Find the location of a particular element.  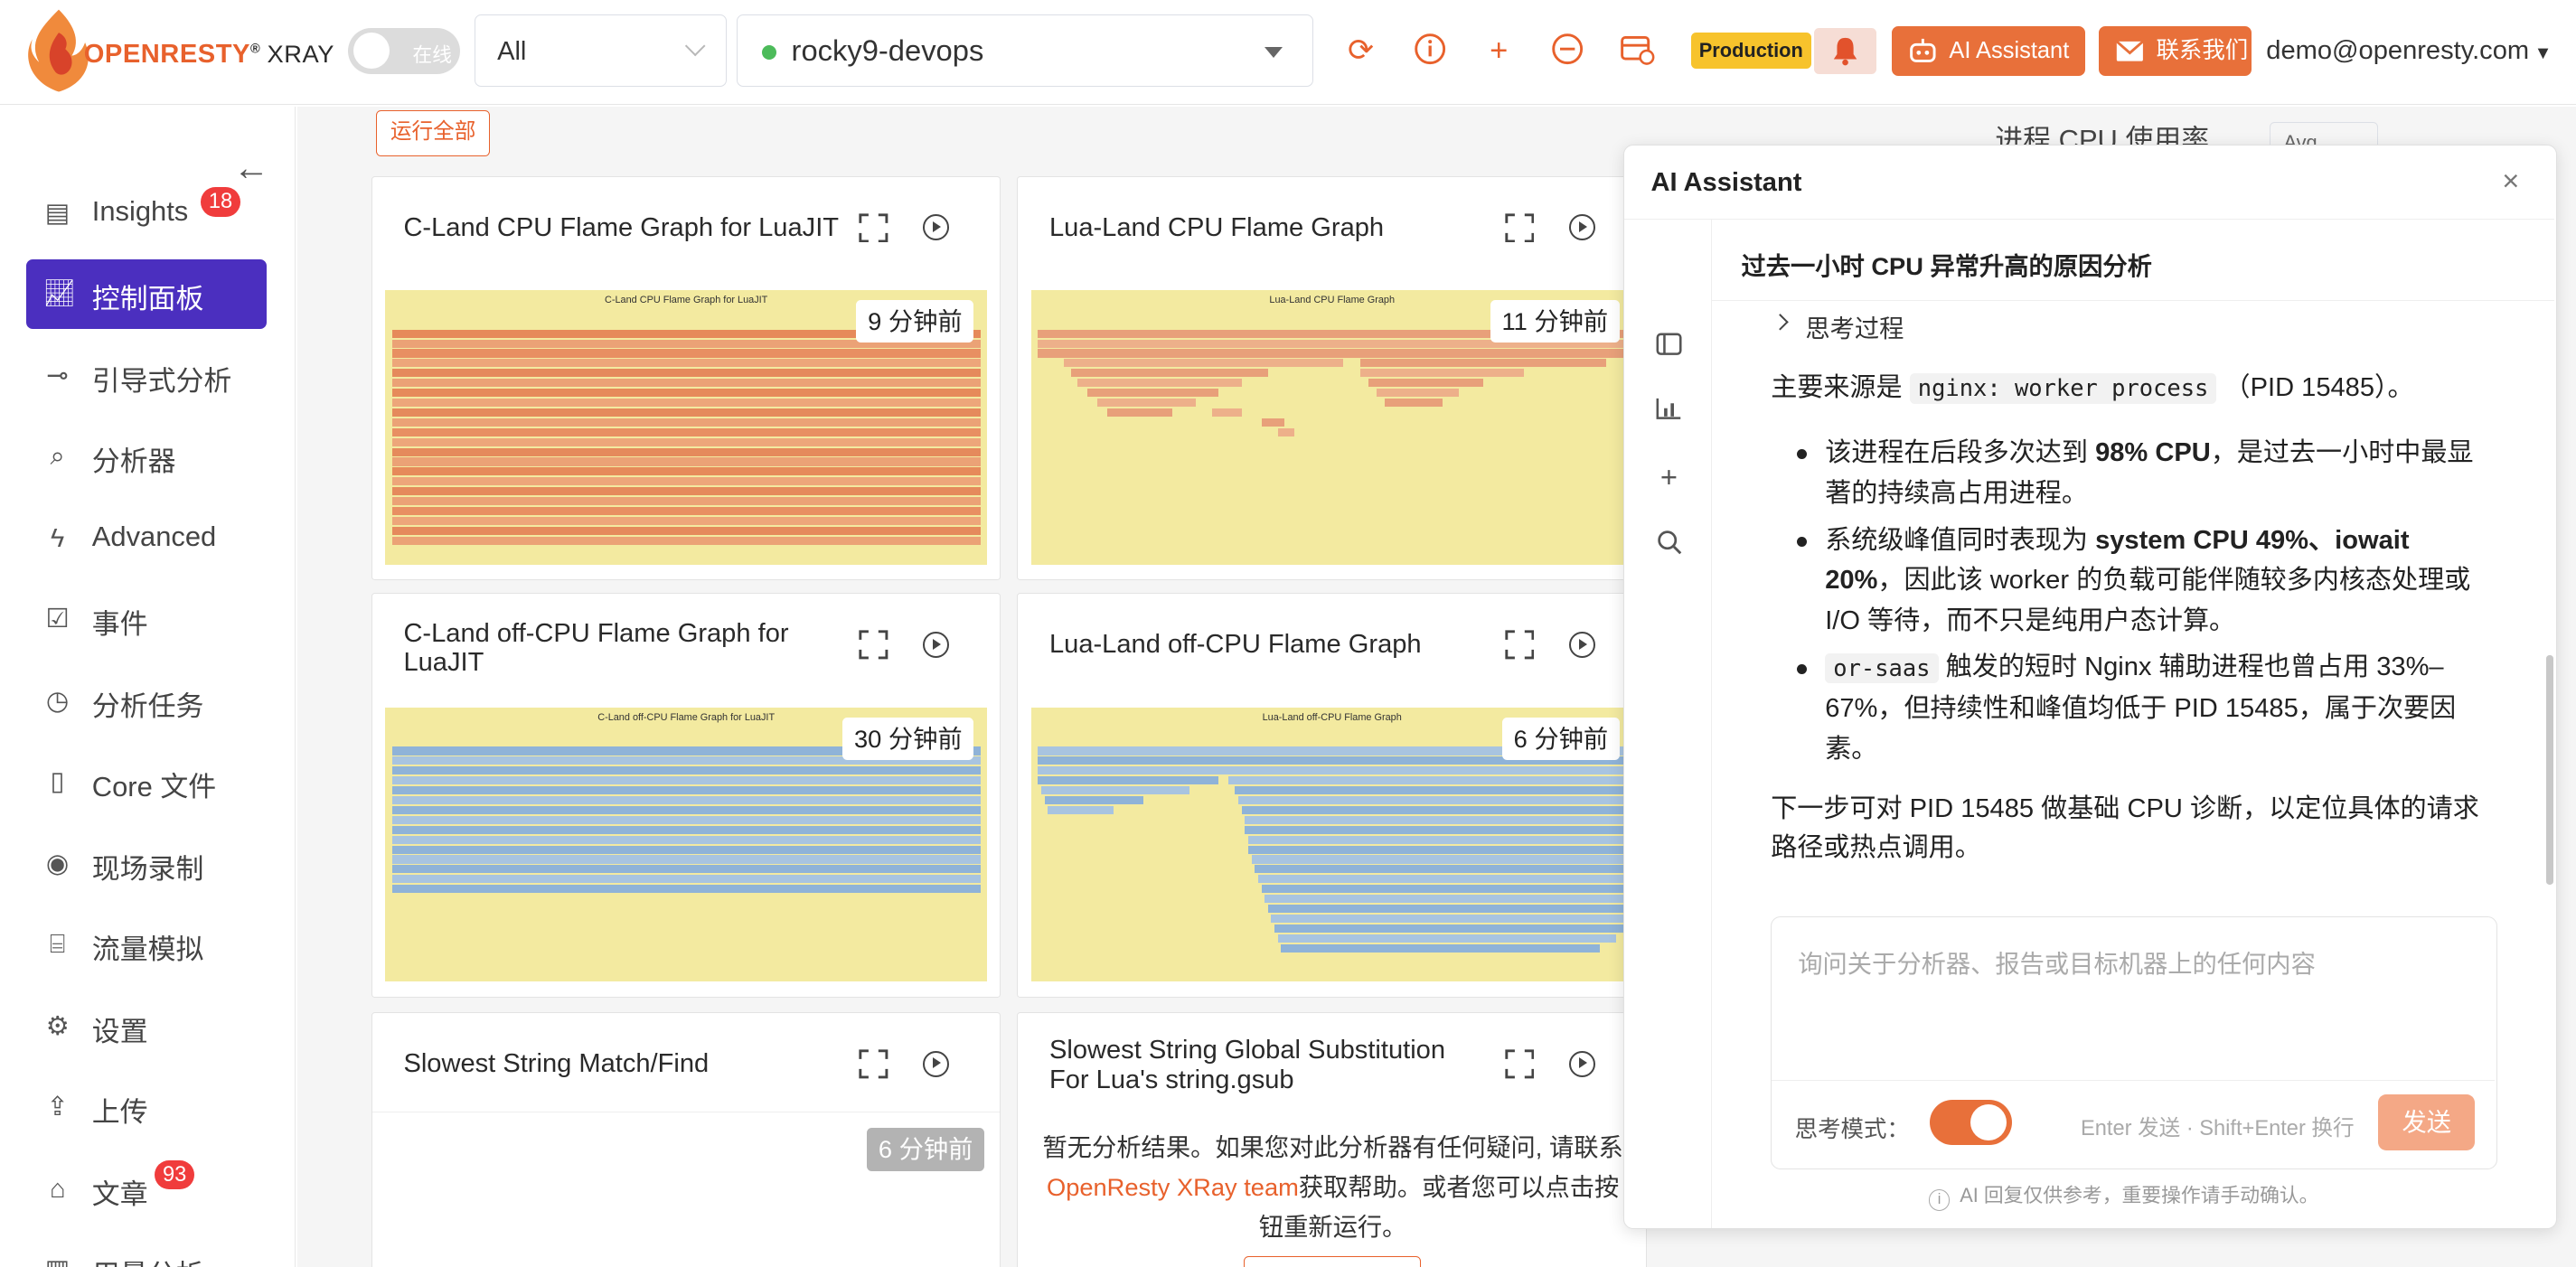

clock-icon: ◷ is located at coordinates (57, 701).